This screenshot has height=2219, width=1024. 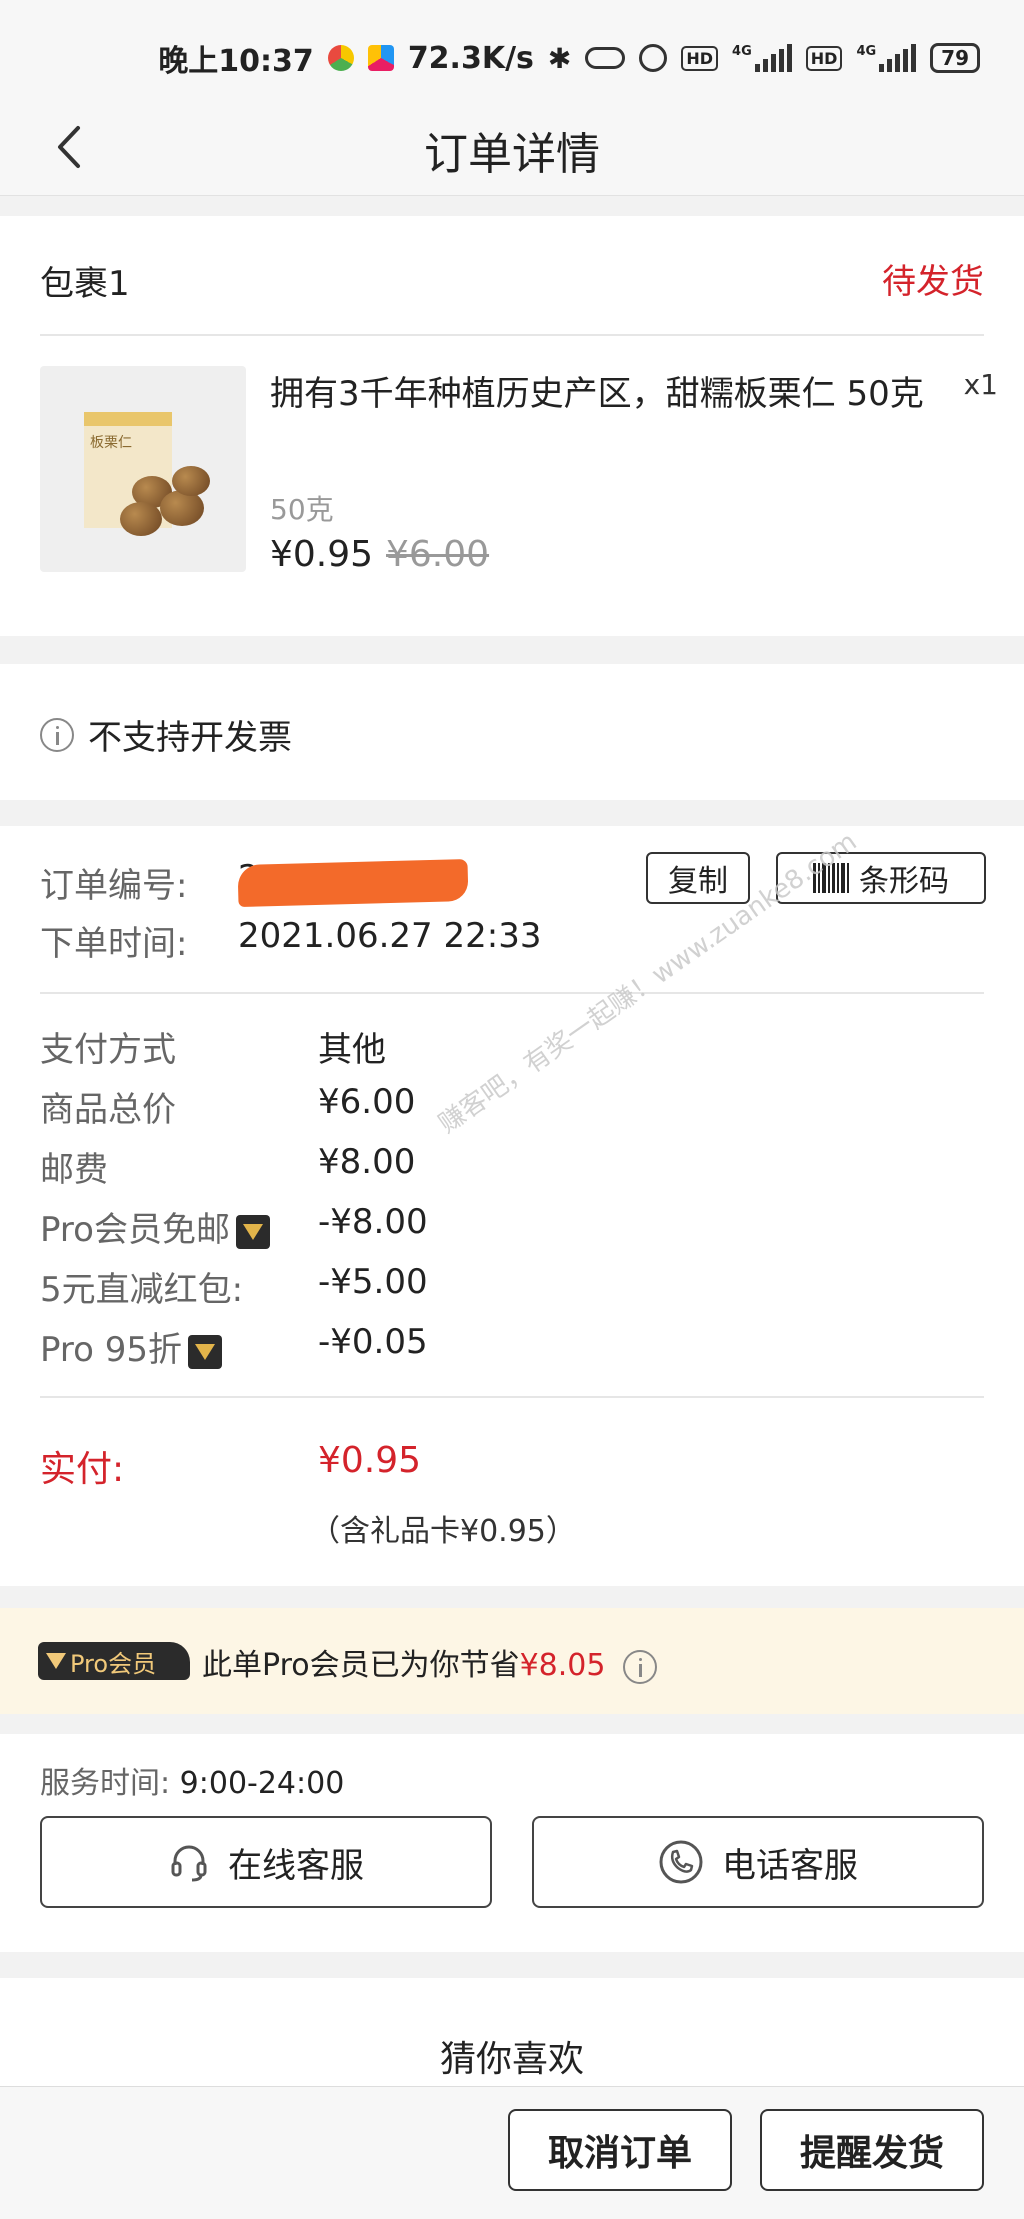 What do you see at coordinates (610, 394) in the screenshot?
I see `product-name: 拥有3千年种植历史产区，甜糯板栗仁 50克` at bounding box center [610, 394].